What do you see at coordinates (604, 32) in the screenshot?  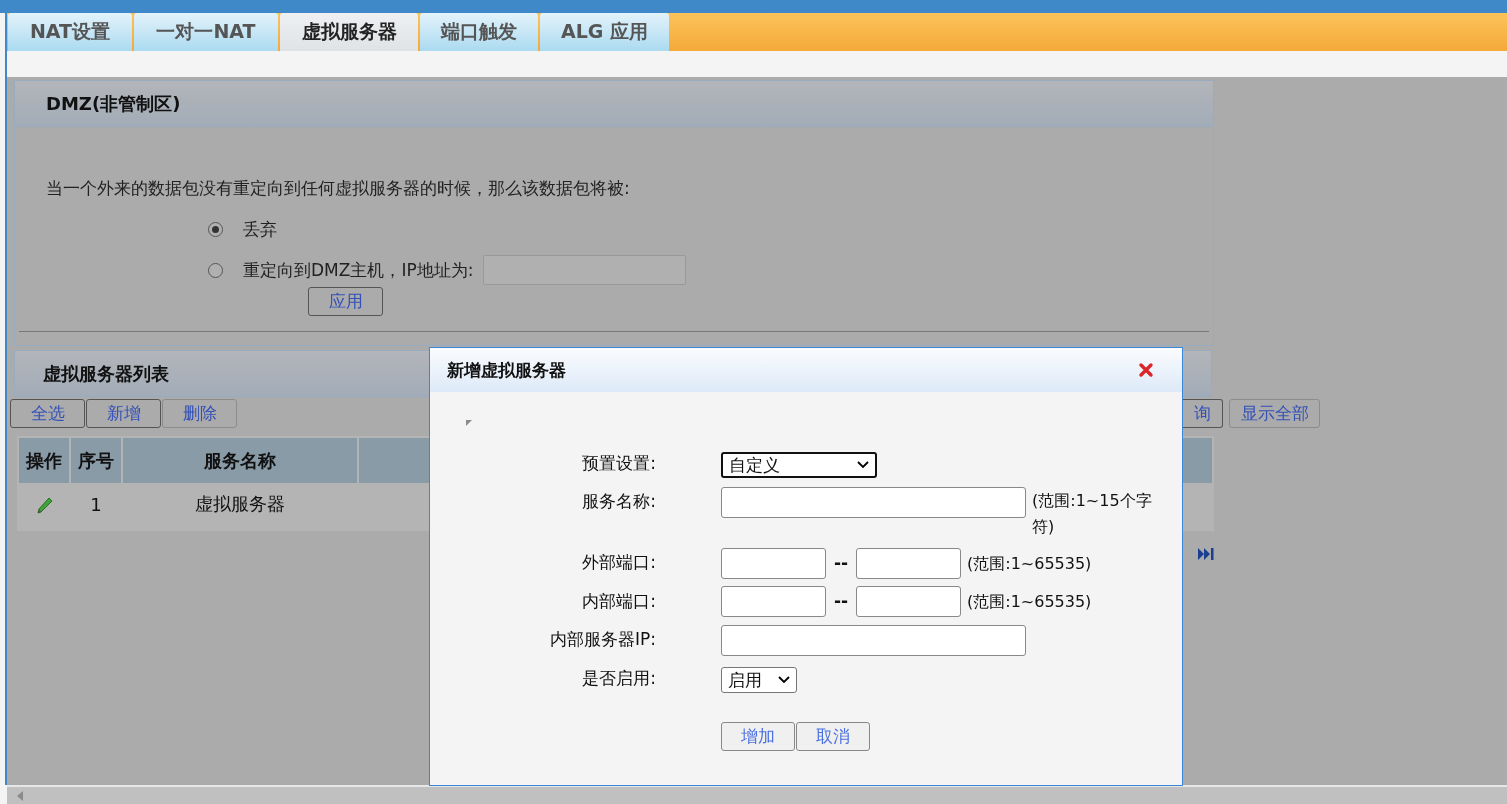 I see `tab: ALG 应用` at bounding box center [604, 32].